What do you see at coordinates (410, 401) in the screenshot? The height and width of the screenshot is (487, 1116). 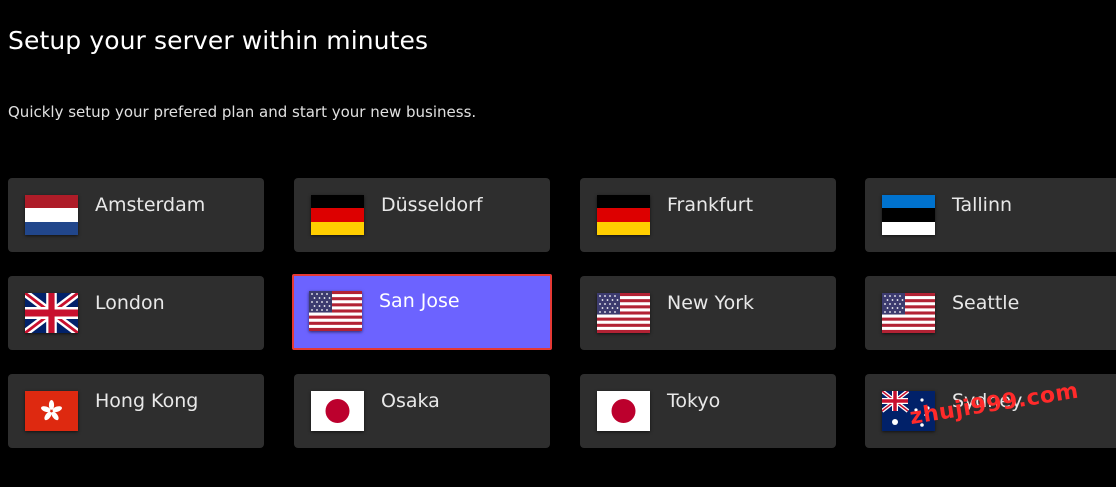 I see `location-label: Osaka` at bounding box center [410, 401].